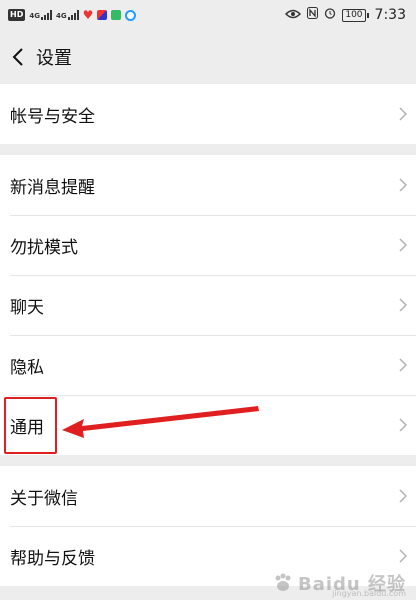  What do you see at coordinates (116, 15) in the screenshot?
I see `wallet-app-icon` at bounding box center [116, 15].